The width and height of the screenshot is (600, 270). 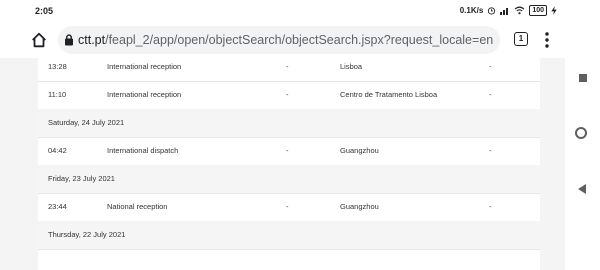 What do you see at coordinates (282, 11) in the screenshot?
I see `status-bar: 2:05 0.1K/s 100` at bounding box center [282, 11].